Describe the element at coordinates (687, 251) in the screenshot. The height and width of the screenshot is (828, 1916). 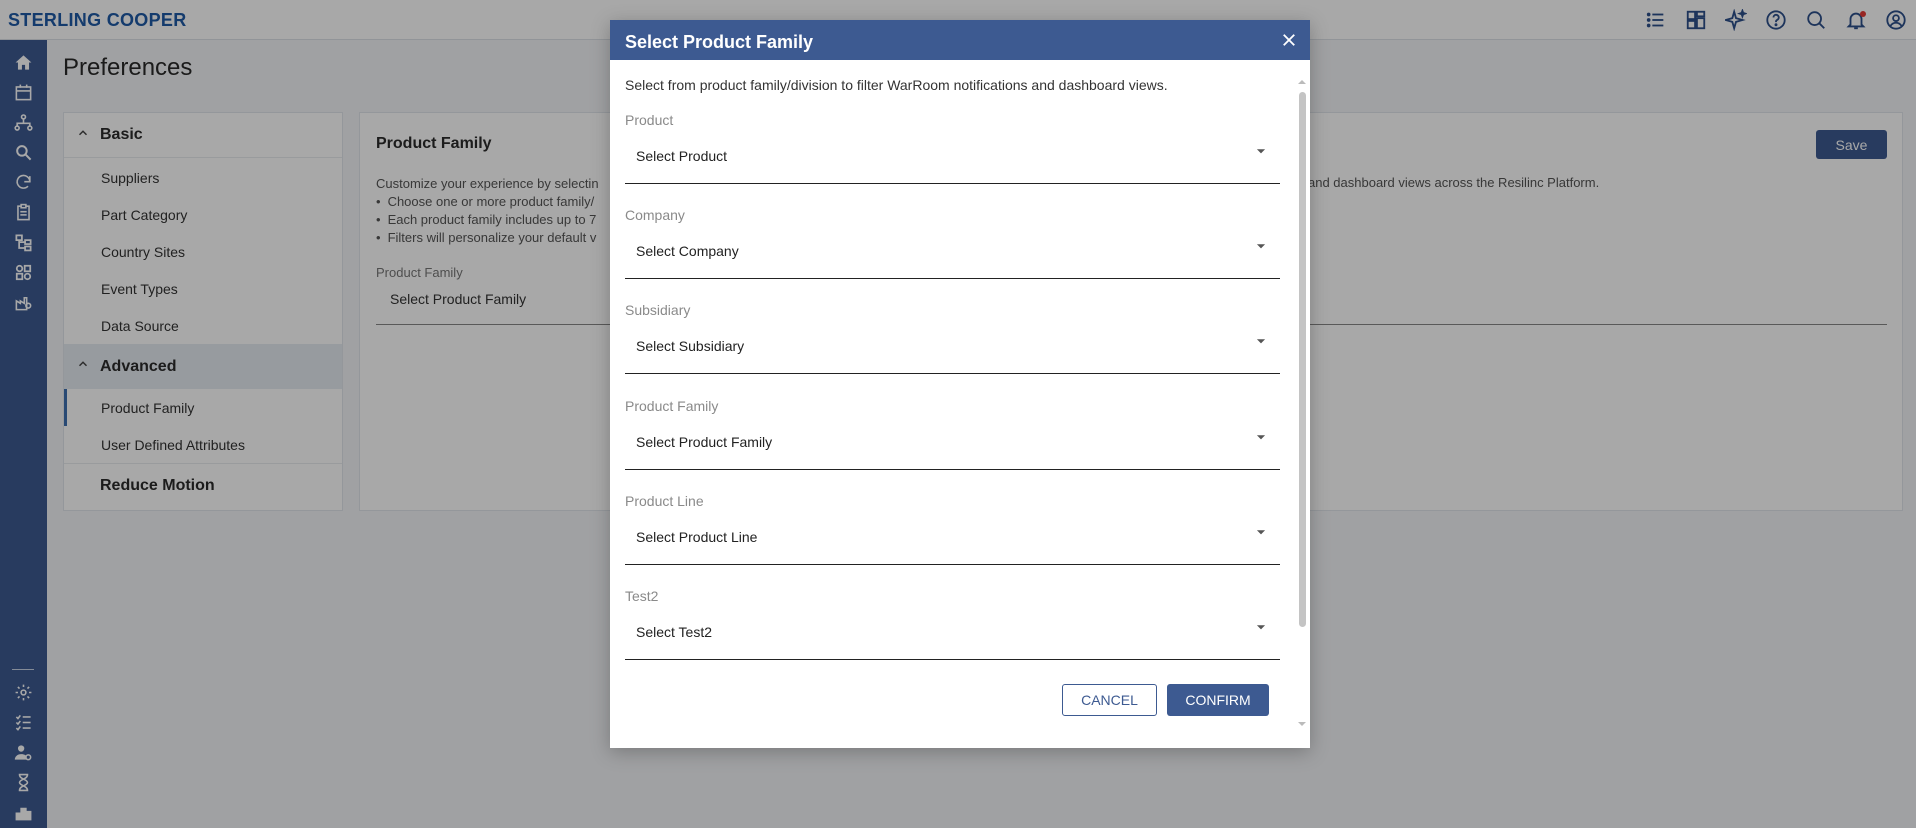
I see `company-select: Select Company` at that location.